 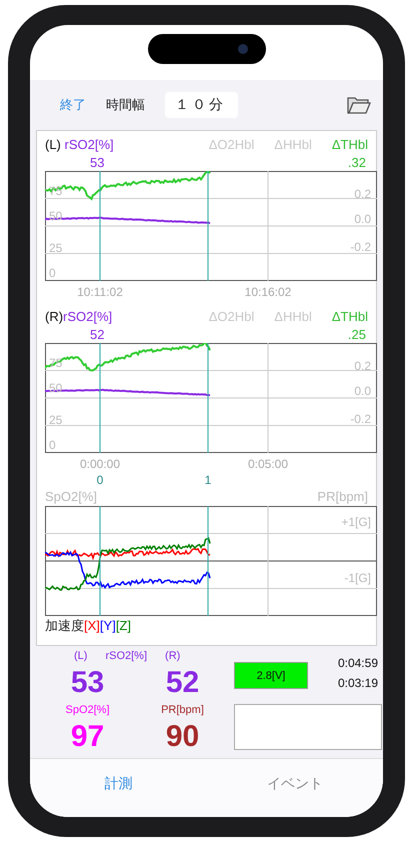 I want to click on pr-axis-title: PR[bpm], so click(x=343, y=496).